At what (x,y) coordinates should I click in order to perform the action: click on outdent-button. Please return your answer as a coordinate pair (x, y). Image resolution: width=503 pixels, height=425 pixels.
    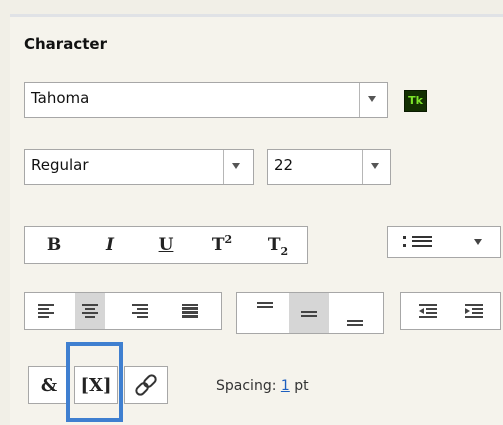
    Looking at the image, I should click on (428, 311).